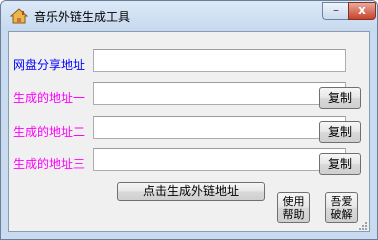  Describe the element at coordinates (362, 225) in the screenshot. I see `resize-grip-icon` at that location.